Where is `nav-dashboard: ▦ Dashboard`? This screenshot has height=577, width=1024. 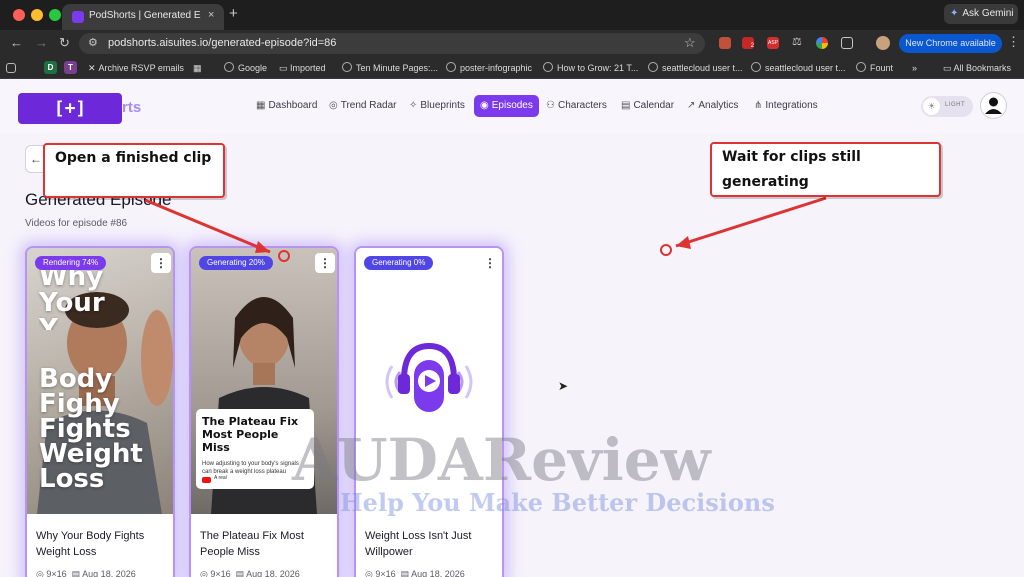 nav-dashboard: ▦ Dashboard is located at coordinates (286, 106).